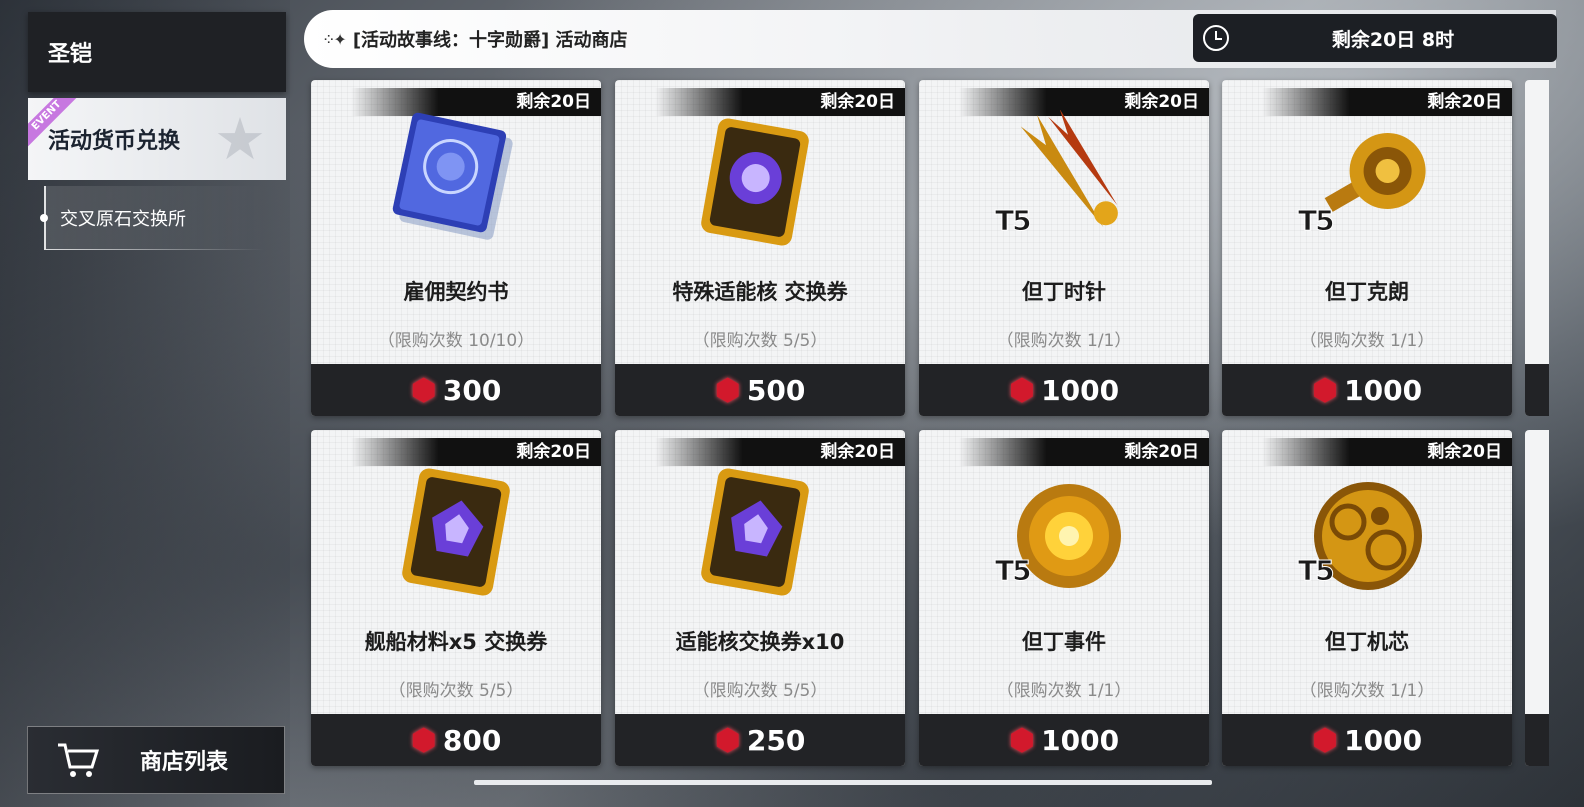 Image resolution: width=1584 pixels, height=807 pixels. I want to click on shop-title: [活动故事线：十字勋爵] 活动商店, so click(490, 40).